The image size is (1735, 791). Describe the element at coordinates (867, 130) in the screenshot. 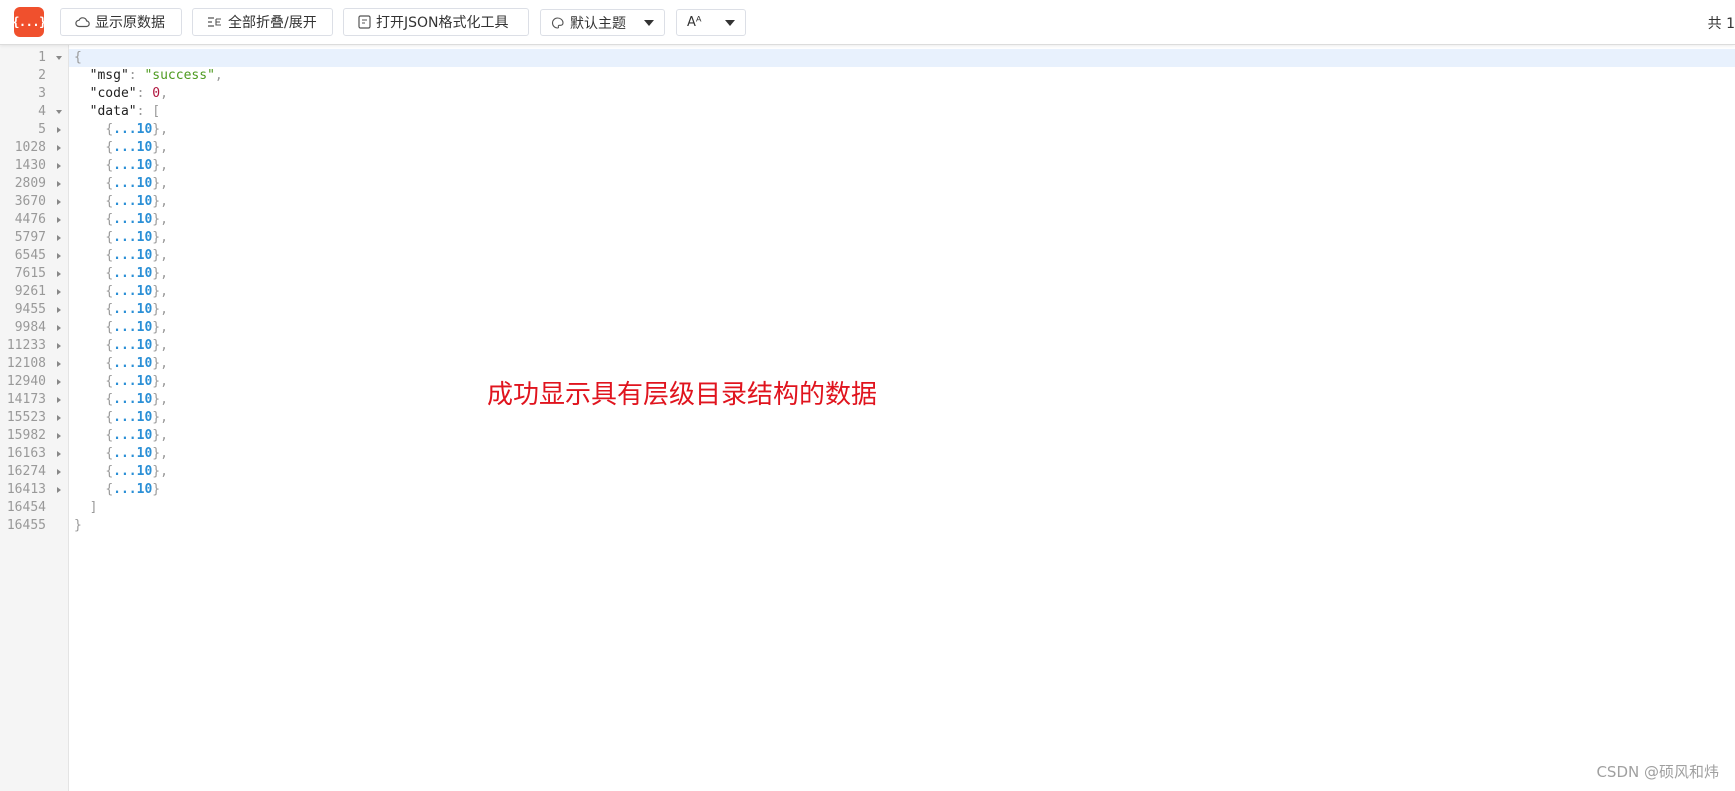

I see `list-item: 5 {...10},` at that location.